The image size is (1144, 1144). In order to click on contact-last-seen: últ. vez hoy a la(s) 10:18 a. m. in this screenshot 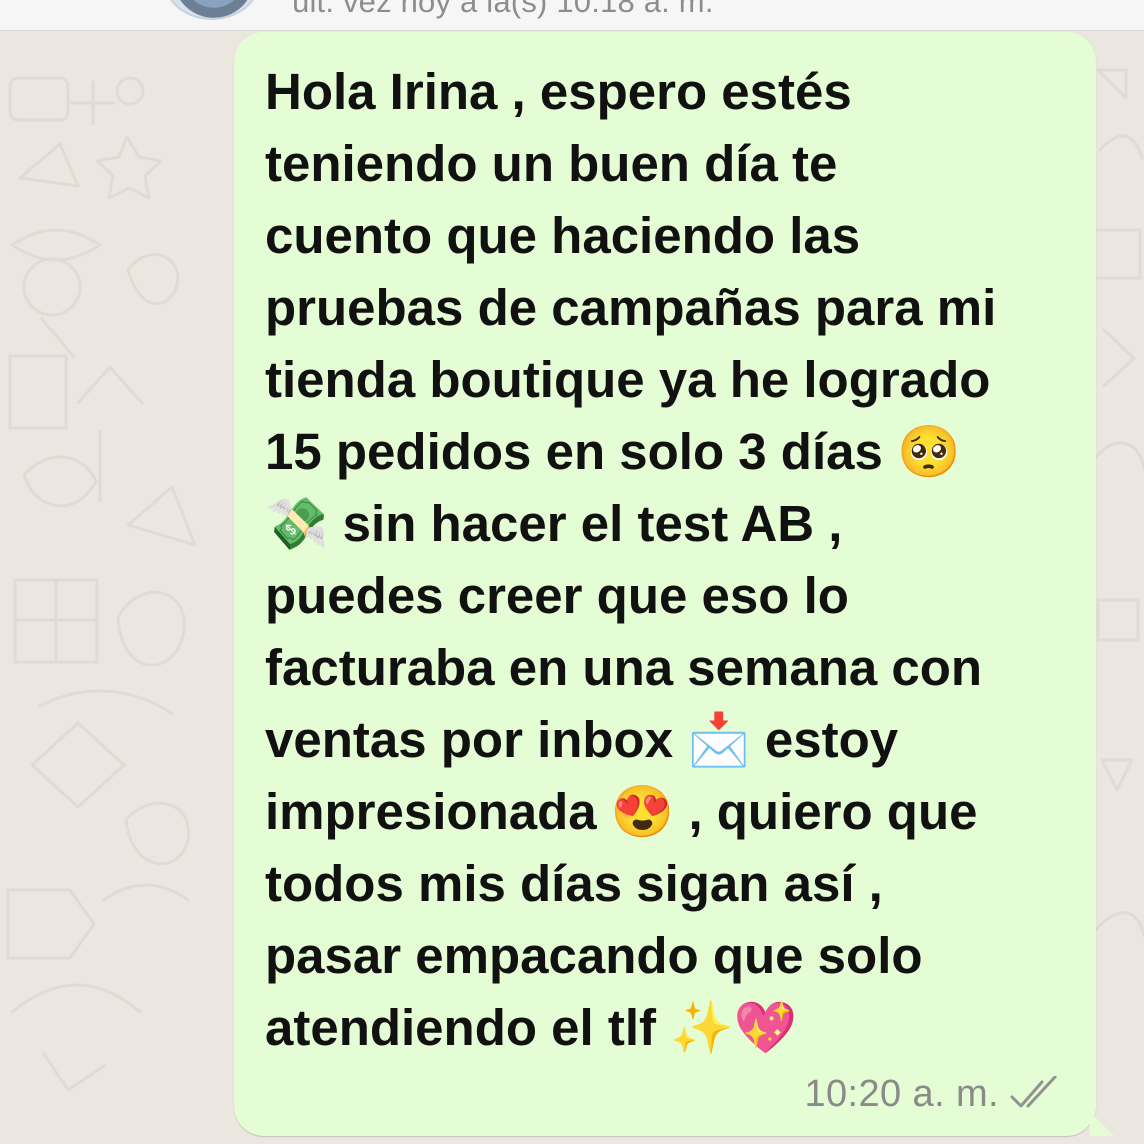, I will do `click(503, 9)`.